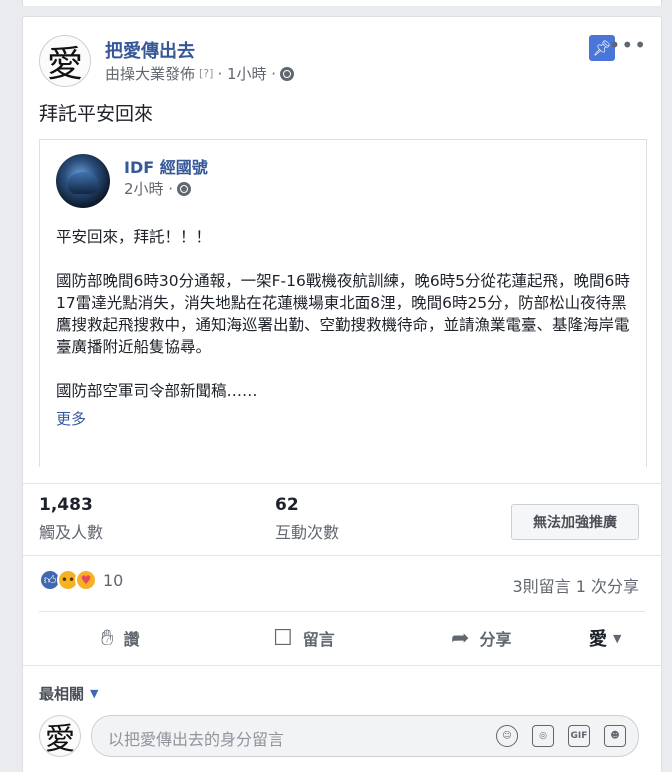 The image size is (672, 772). I want to click on comment-button: ☐ 留言, so click(304, 638).